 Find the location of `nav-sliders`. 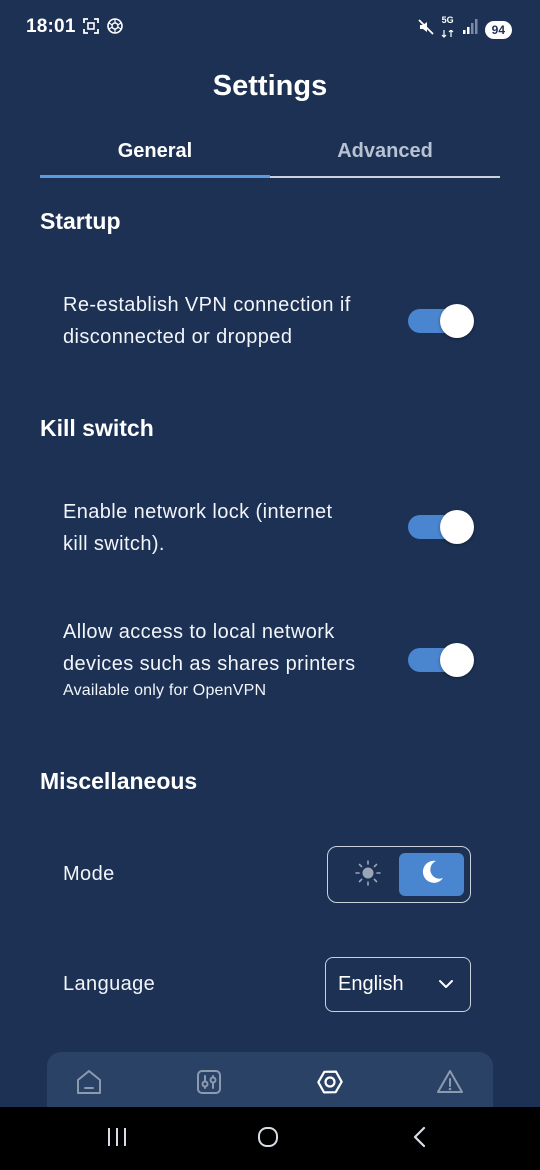

nav-sliders is located at coordinates (209, 1084).